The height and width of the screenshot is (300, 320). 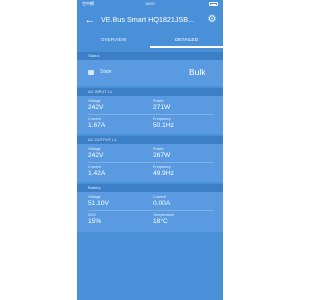 What do you see at coordinates (163, 123) in the screenshot?
I see `ac-input-frequency: Frequency 50.1Hz` at bounding box center [163, 123].